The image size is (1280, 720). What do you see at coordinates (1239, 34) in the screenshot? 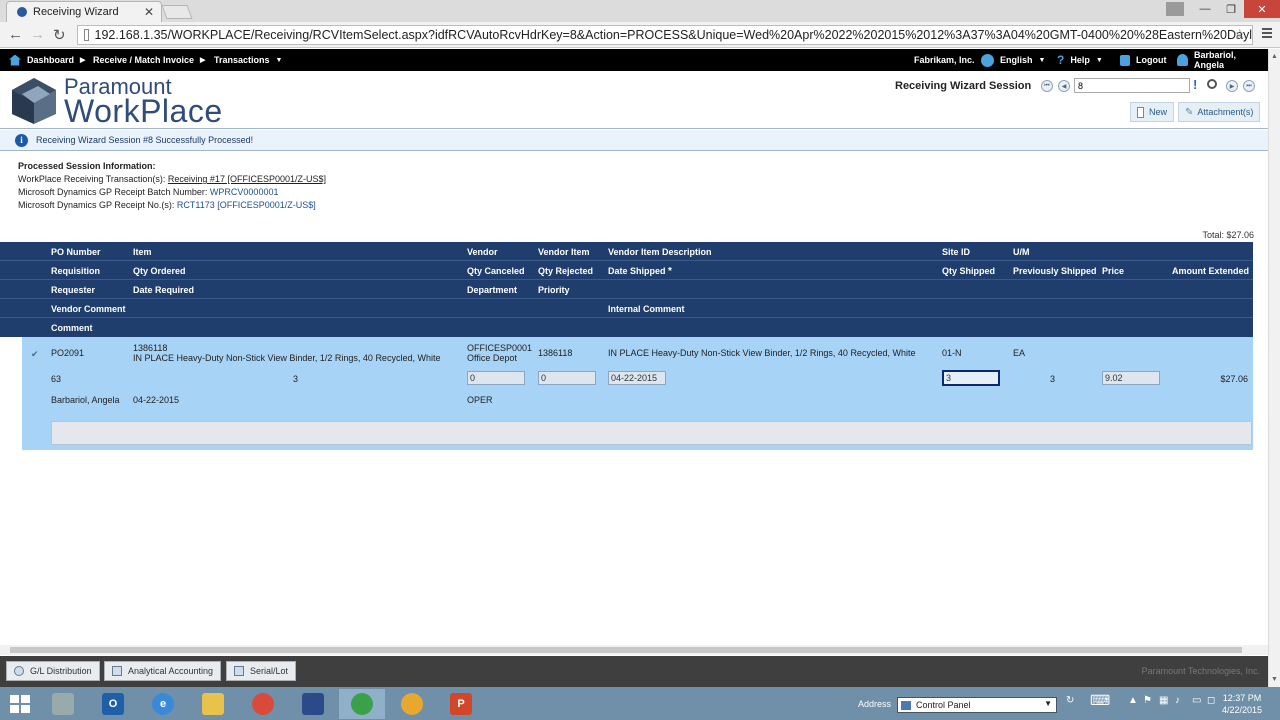
I see `bookmark-star-icon: ☆` at bounding box center [1239, 34].